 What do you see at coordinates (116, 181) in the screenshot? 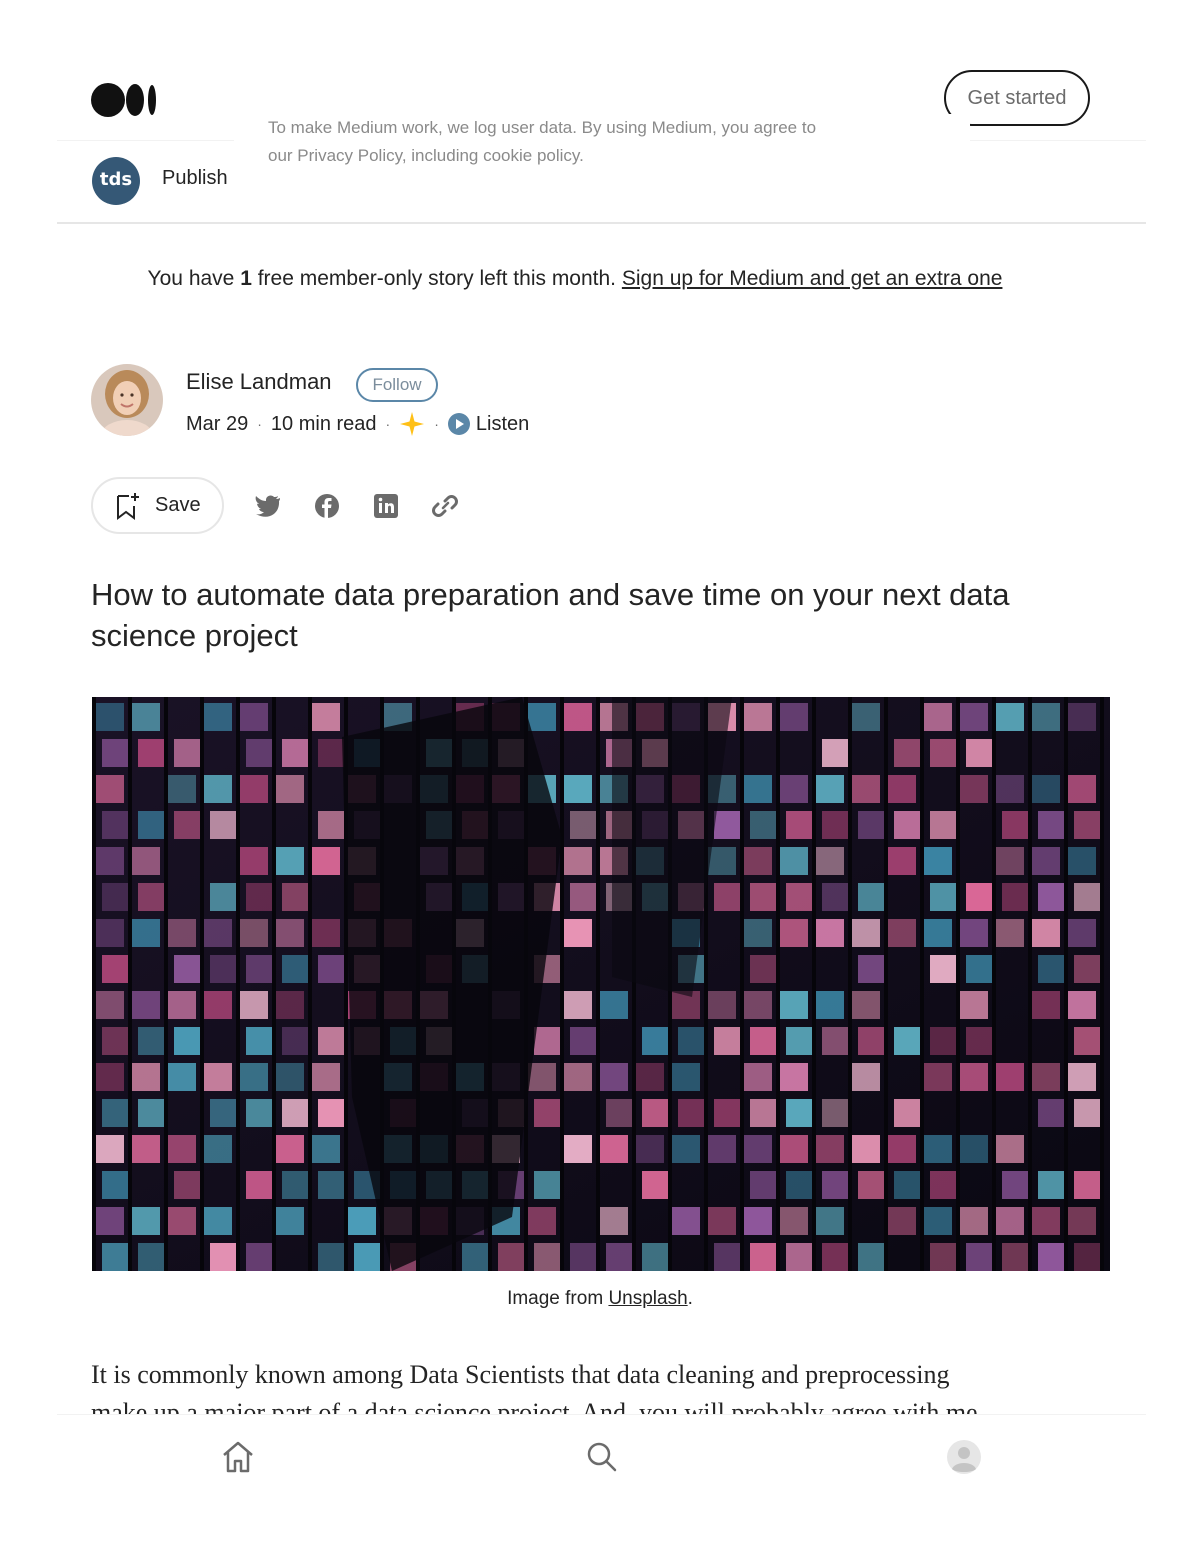
I see `publication-logo: tds` at bounding box center [116, 181].